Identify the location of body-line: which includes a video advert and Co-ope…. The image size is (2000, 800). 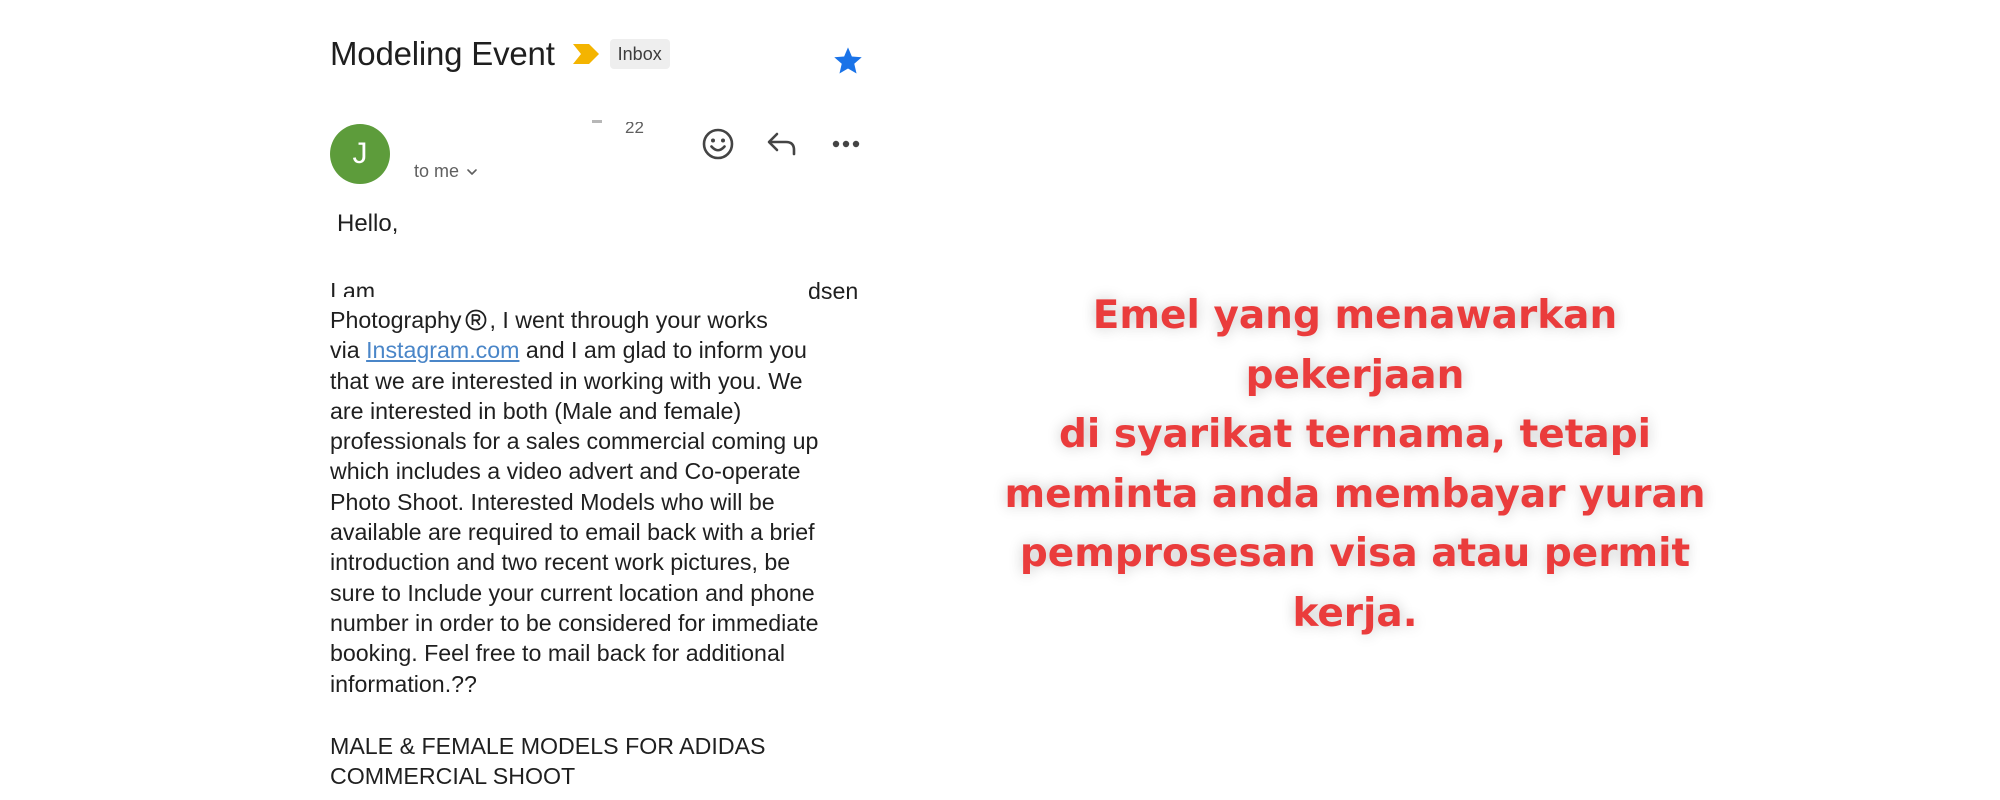
(565, 471).